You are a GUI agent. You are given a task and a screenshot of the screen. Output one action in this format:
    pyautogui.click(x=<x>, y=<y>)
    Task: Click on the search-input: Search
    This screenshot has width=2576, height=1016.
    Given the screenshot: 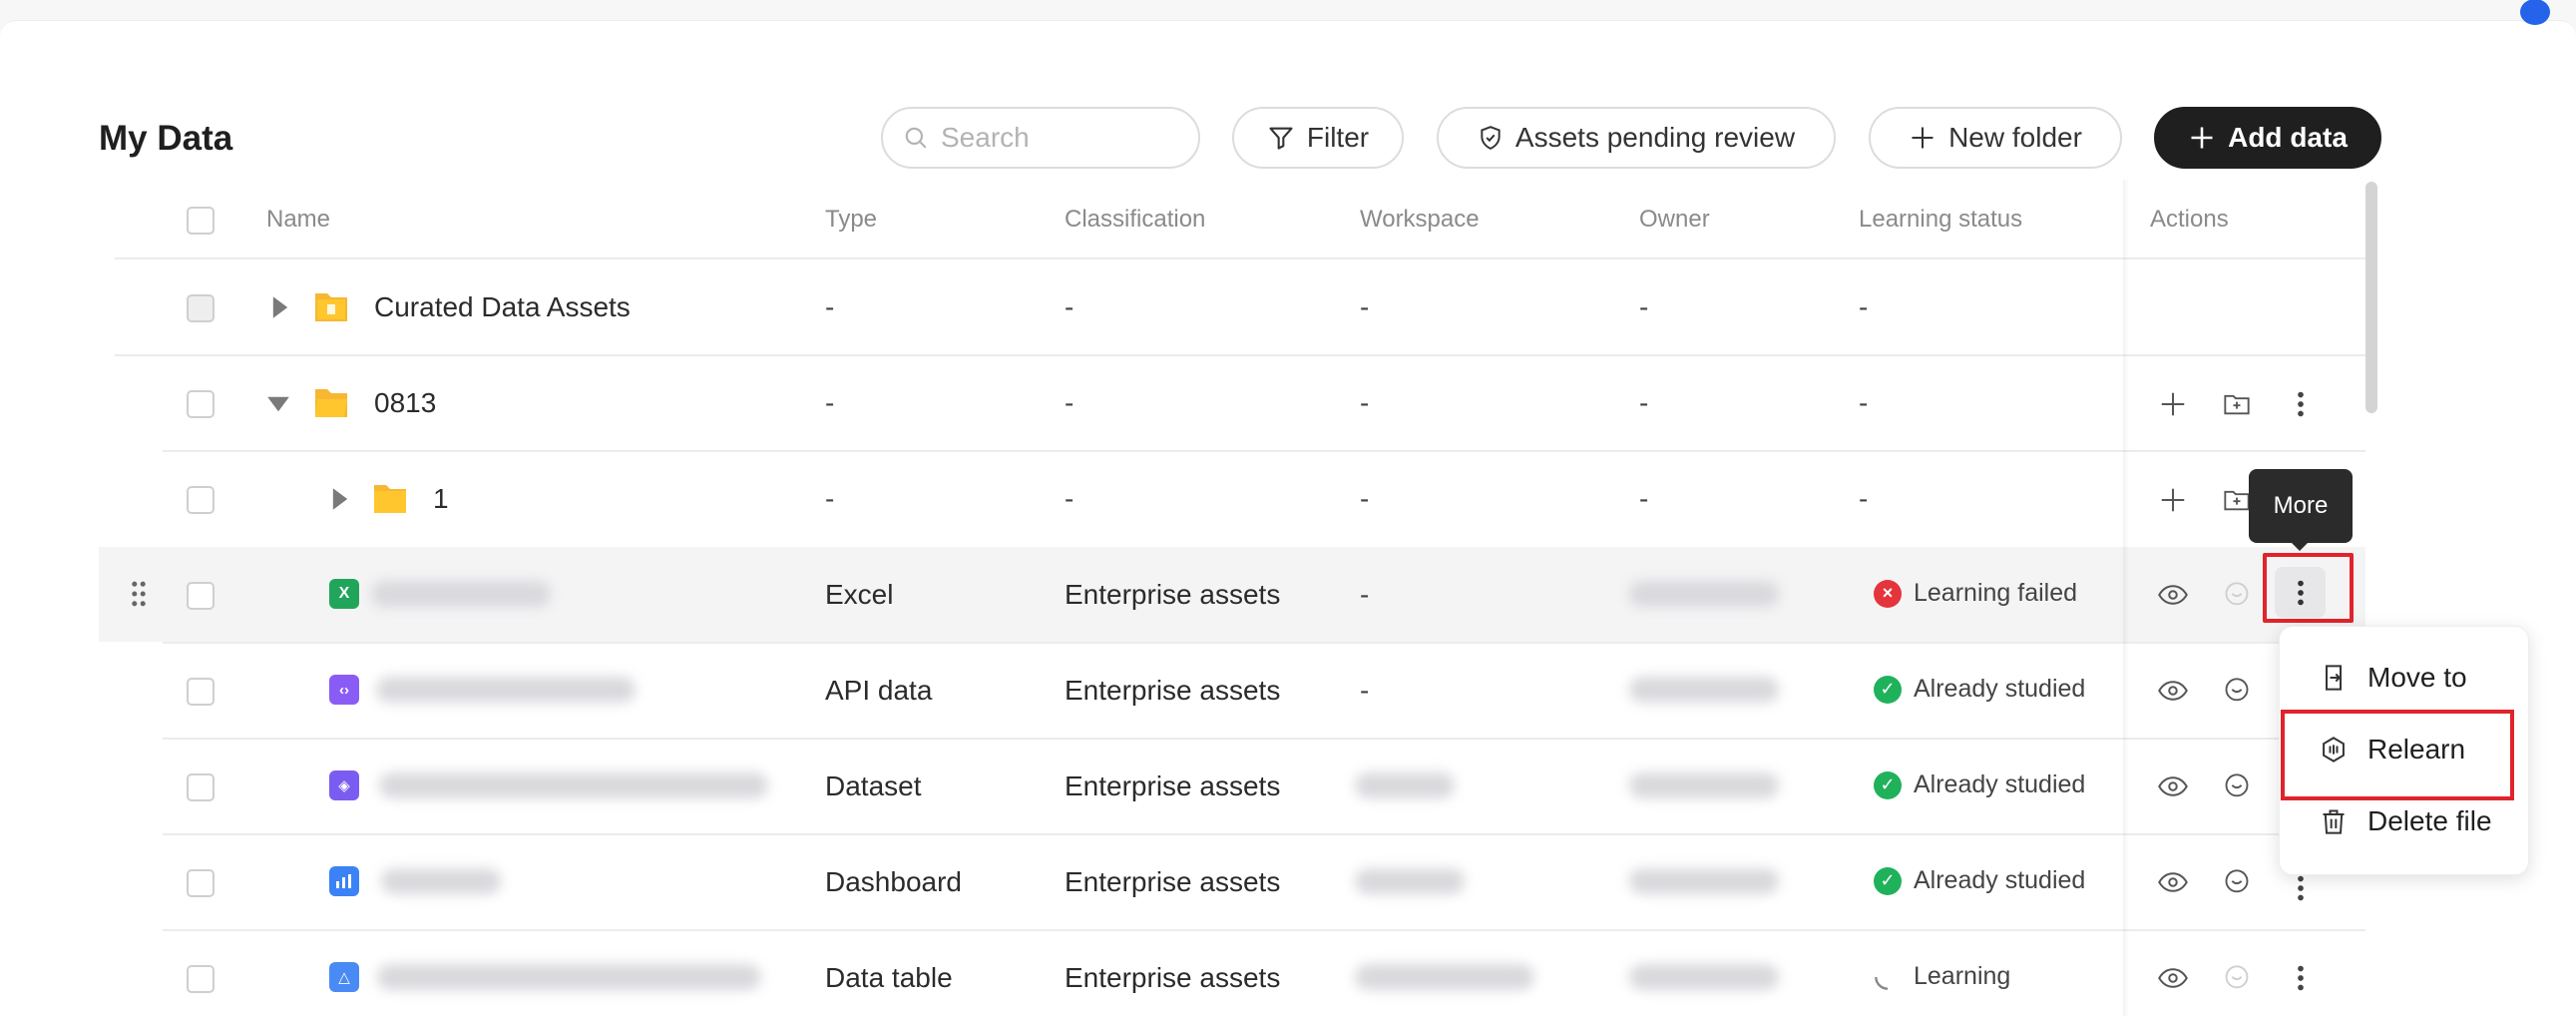 What is the action you would take?
    pyautogui.click(x=1040, y=138)
    